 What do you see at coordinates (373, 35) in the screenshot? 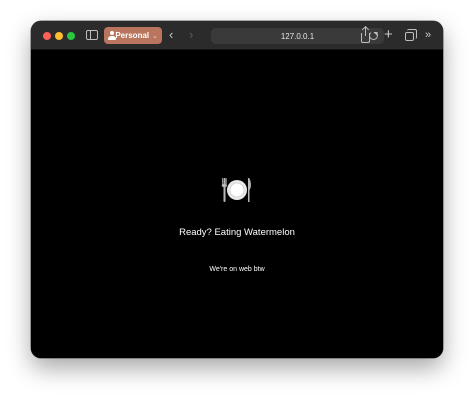
I see `reload-icon` at bounding box center [373, 35].